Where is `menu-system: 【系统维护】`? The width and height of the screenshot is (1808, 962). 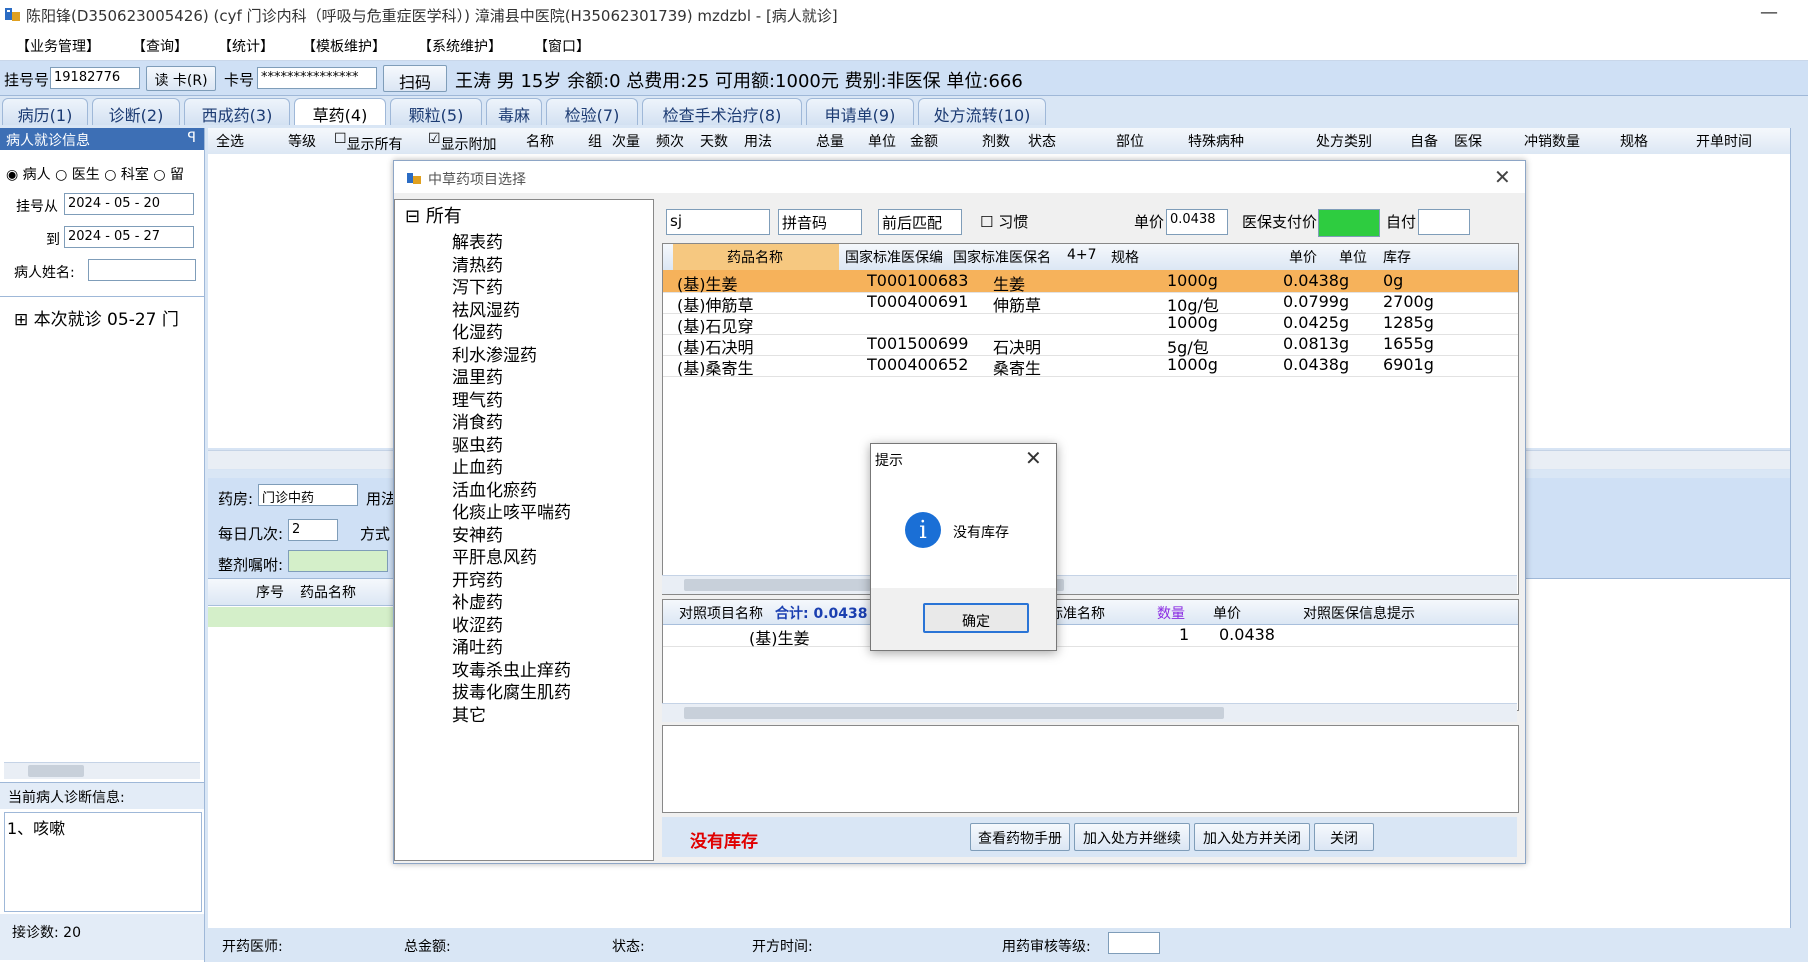
menu-system: 【系统维护】 is located at coordinates (460, 46).